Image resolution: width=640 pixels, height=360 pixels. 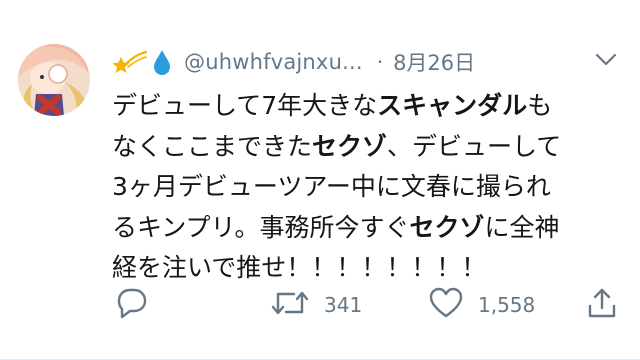 I want to click on heart-icon, so click(x=446, y=305).